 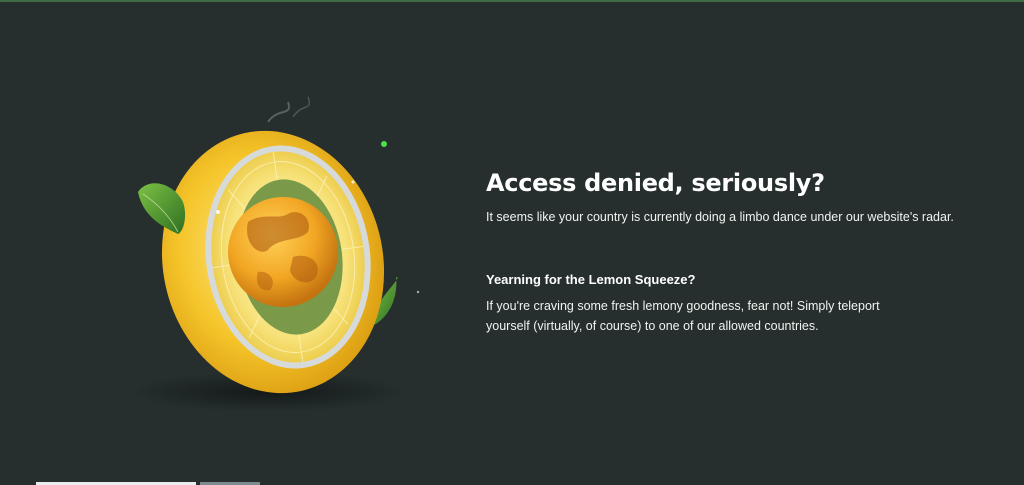 What do you see at coordinates (591, 279) in the screenshot?
I see `section-heading: Yearning for the Lemon Squeeze?` at bounding box center [591, 279].